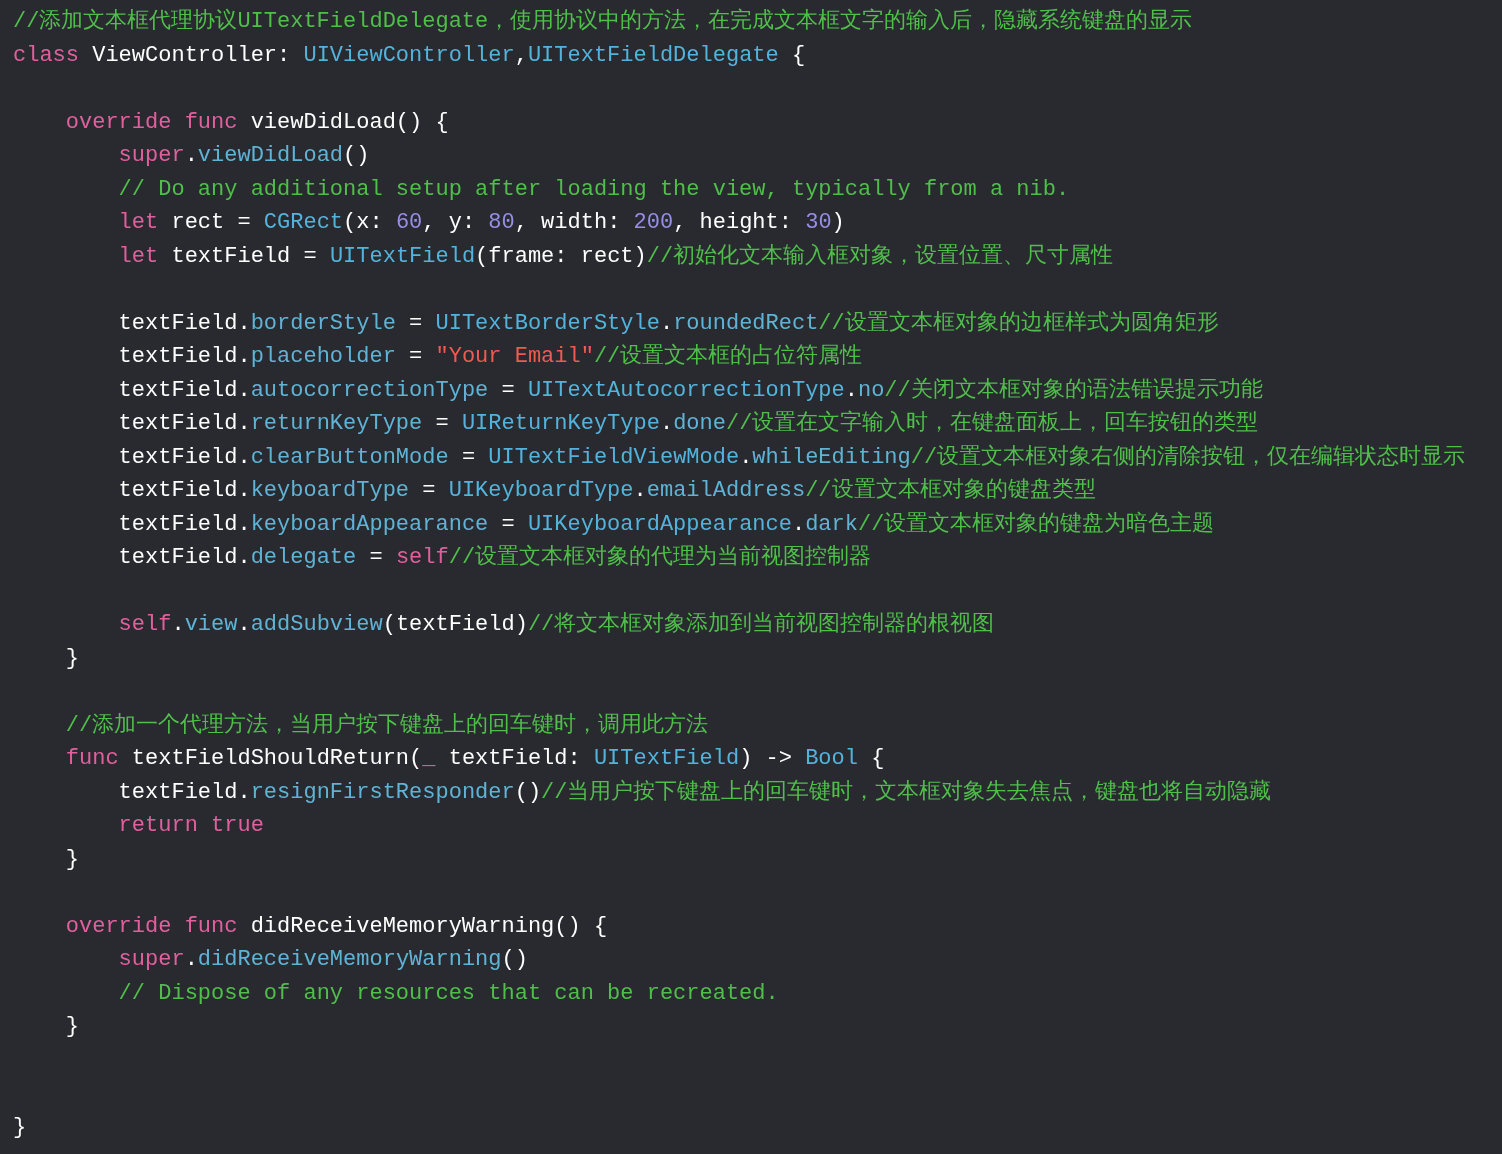 This screenshot has width=1502, height=1154. What do you see at coordinates (386, 725) in the screenshot?
I see `code-line: //添加一个代理方法，当用户按下键盘上的回车键时，调用此方法` at bounding box center [386, 725].